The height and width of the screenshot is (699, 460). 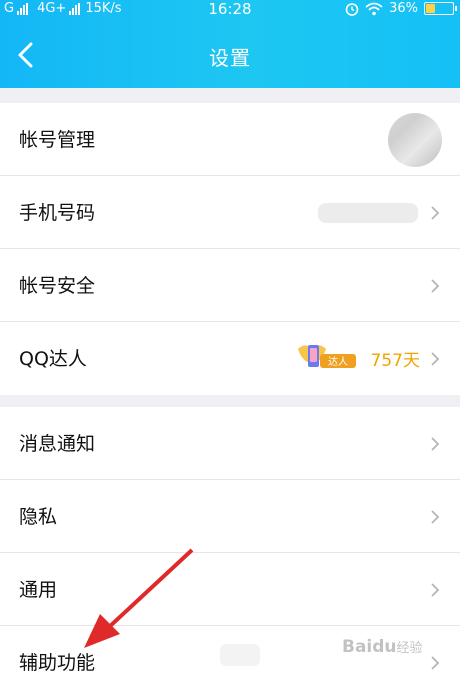 What do you see at coordinates (240, 655) in the screenshot?
I see `blurred-mark` at bounding box center [240, 655].